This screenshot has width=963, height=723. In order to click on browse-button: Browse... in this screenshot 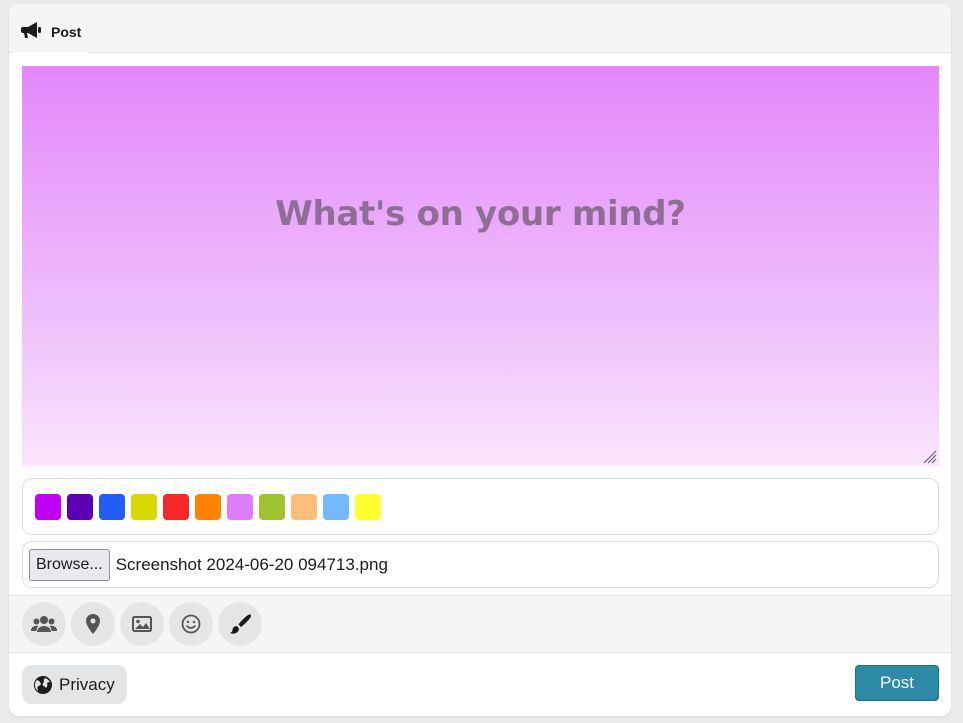, I will do `click(69, 564)`.